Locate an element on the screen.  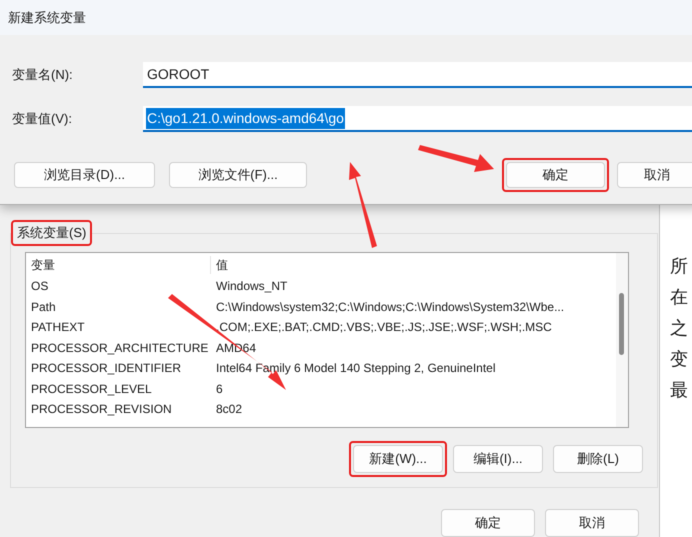
footer-button: 确定 is located at coordinates (488, 523).